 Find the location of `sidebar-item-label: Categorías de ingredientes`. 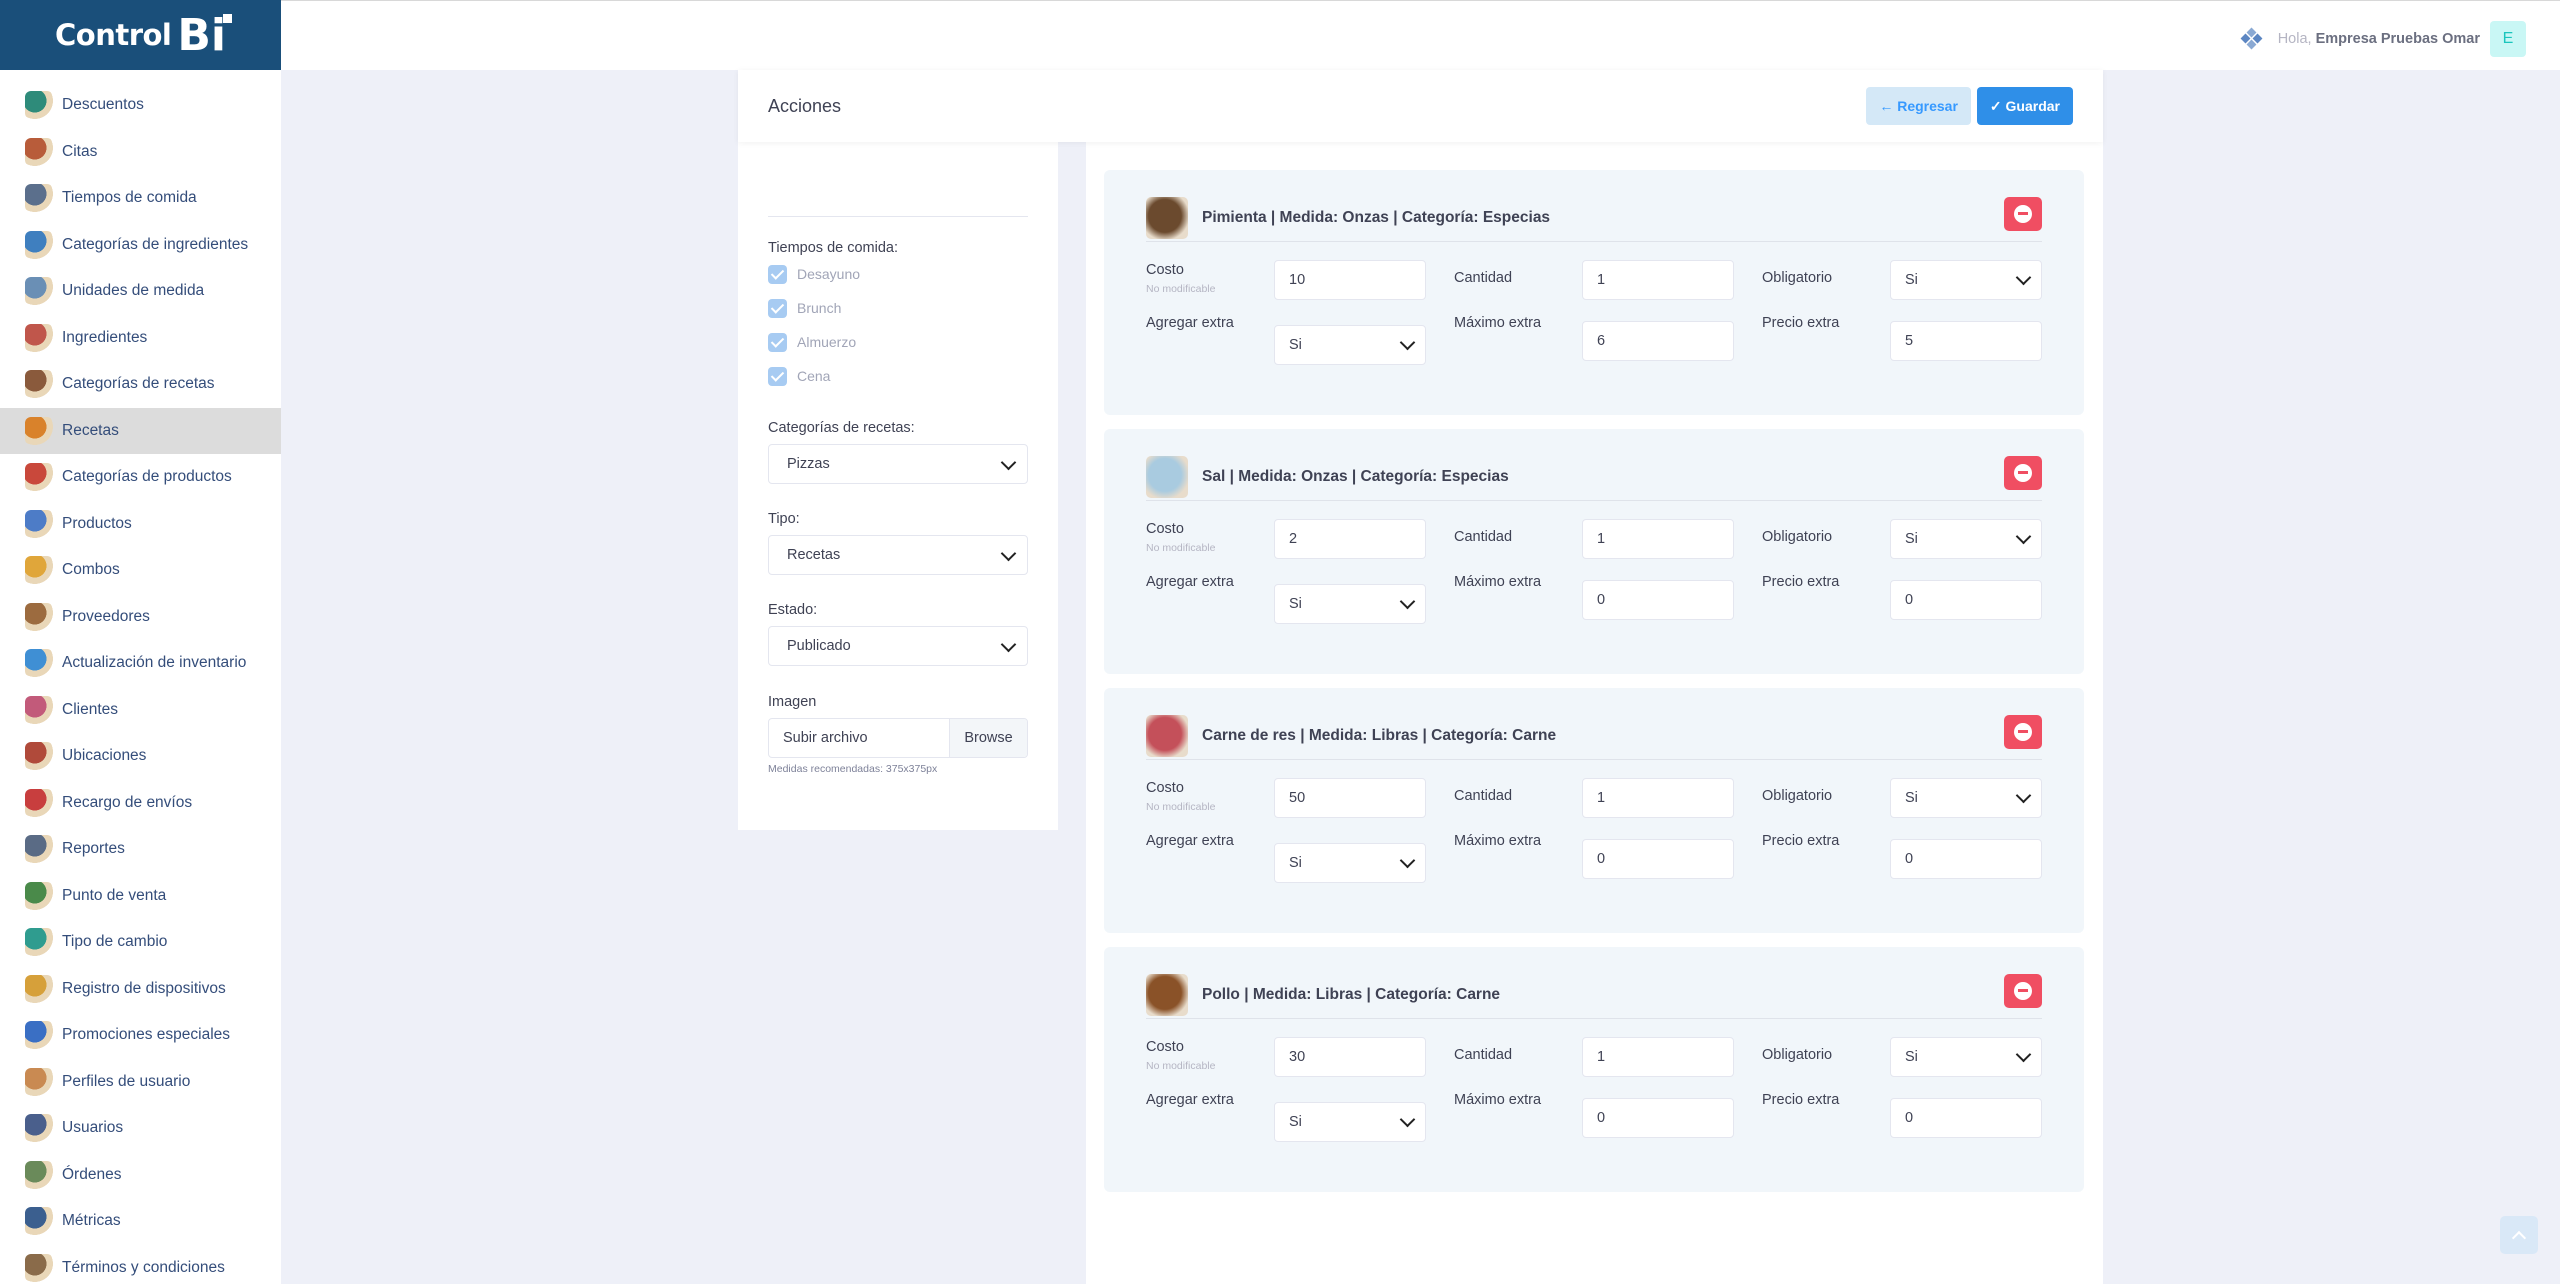

sidebar-item-label: Categorías de ingredientes is located at coordinates (155, 244).